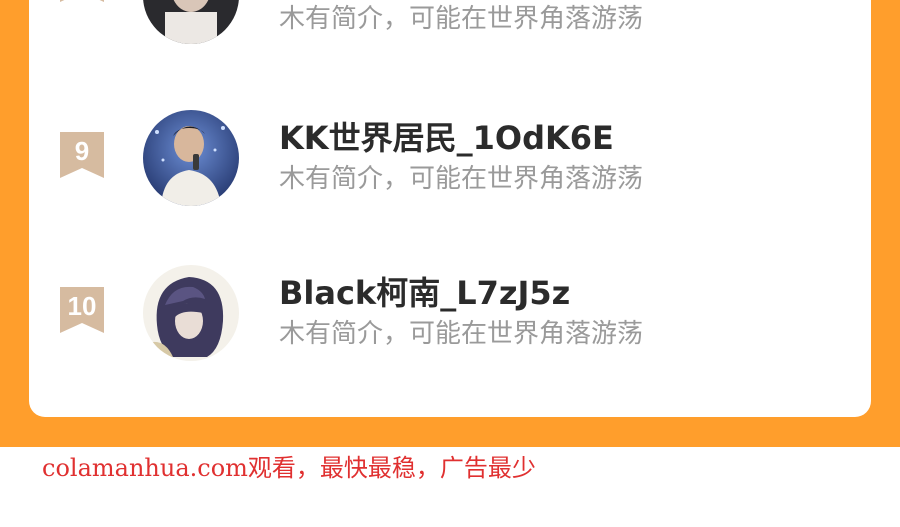 The height and width of the screenshot is (527, 900). What do you see at coordinates (450, 38) in the screenshot?
I see `ranking-row-8: 8 木有简介，可能在世界角落游荡` at bounding box center [450, 38].